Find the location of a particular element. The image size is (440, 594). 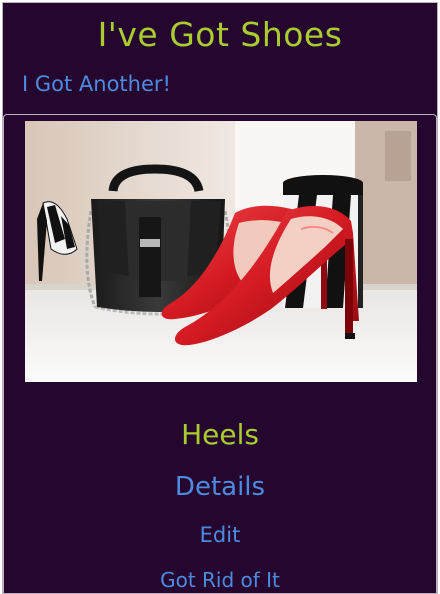

add-shoe-link: I Got Another! is located at coordinates (96, 84).